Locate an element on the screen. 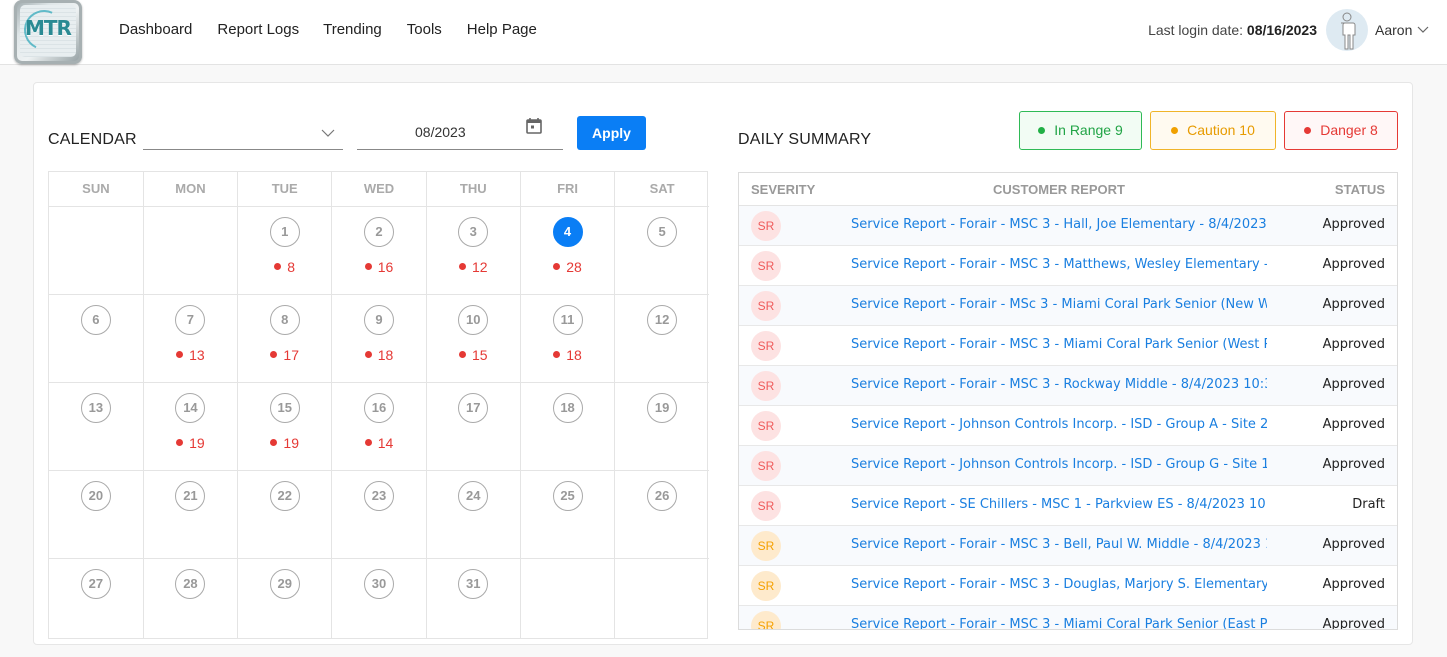 The height and width of the screenshot is (657, 1447). calendar-day-cell: 9 18 is located at coordinates (379, 338).